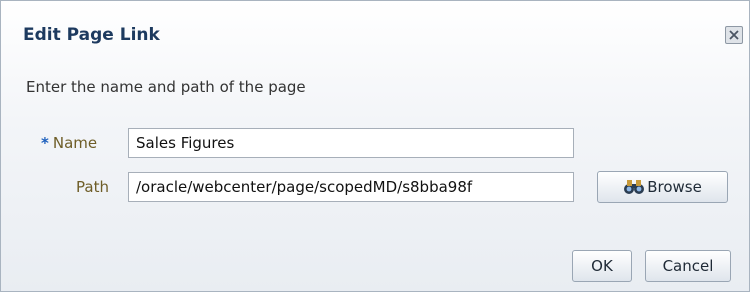  Describe the element at coordinates (91, 35) in the screenshot. I see `dialog-title: Edit Page Link` at that location.